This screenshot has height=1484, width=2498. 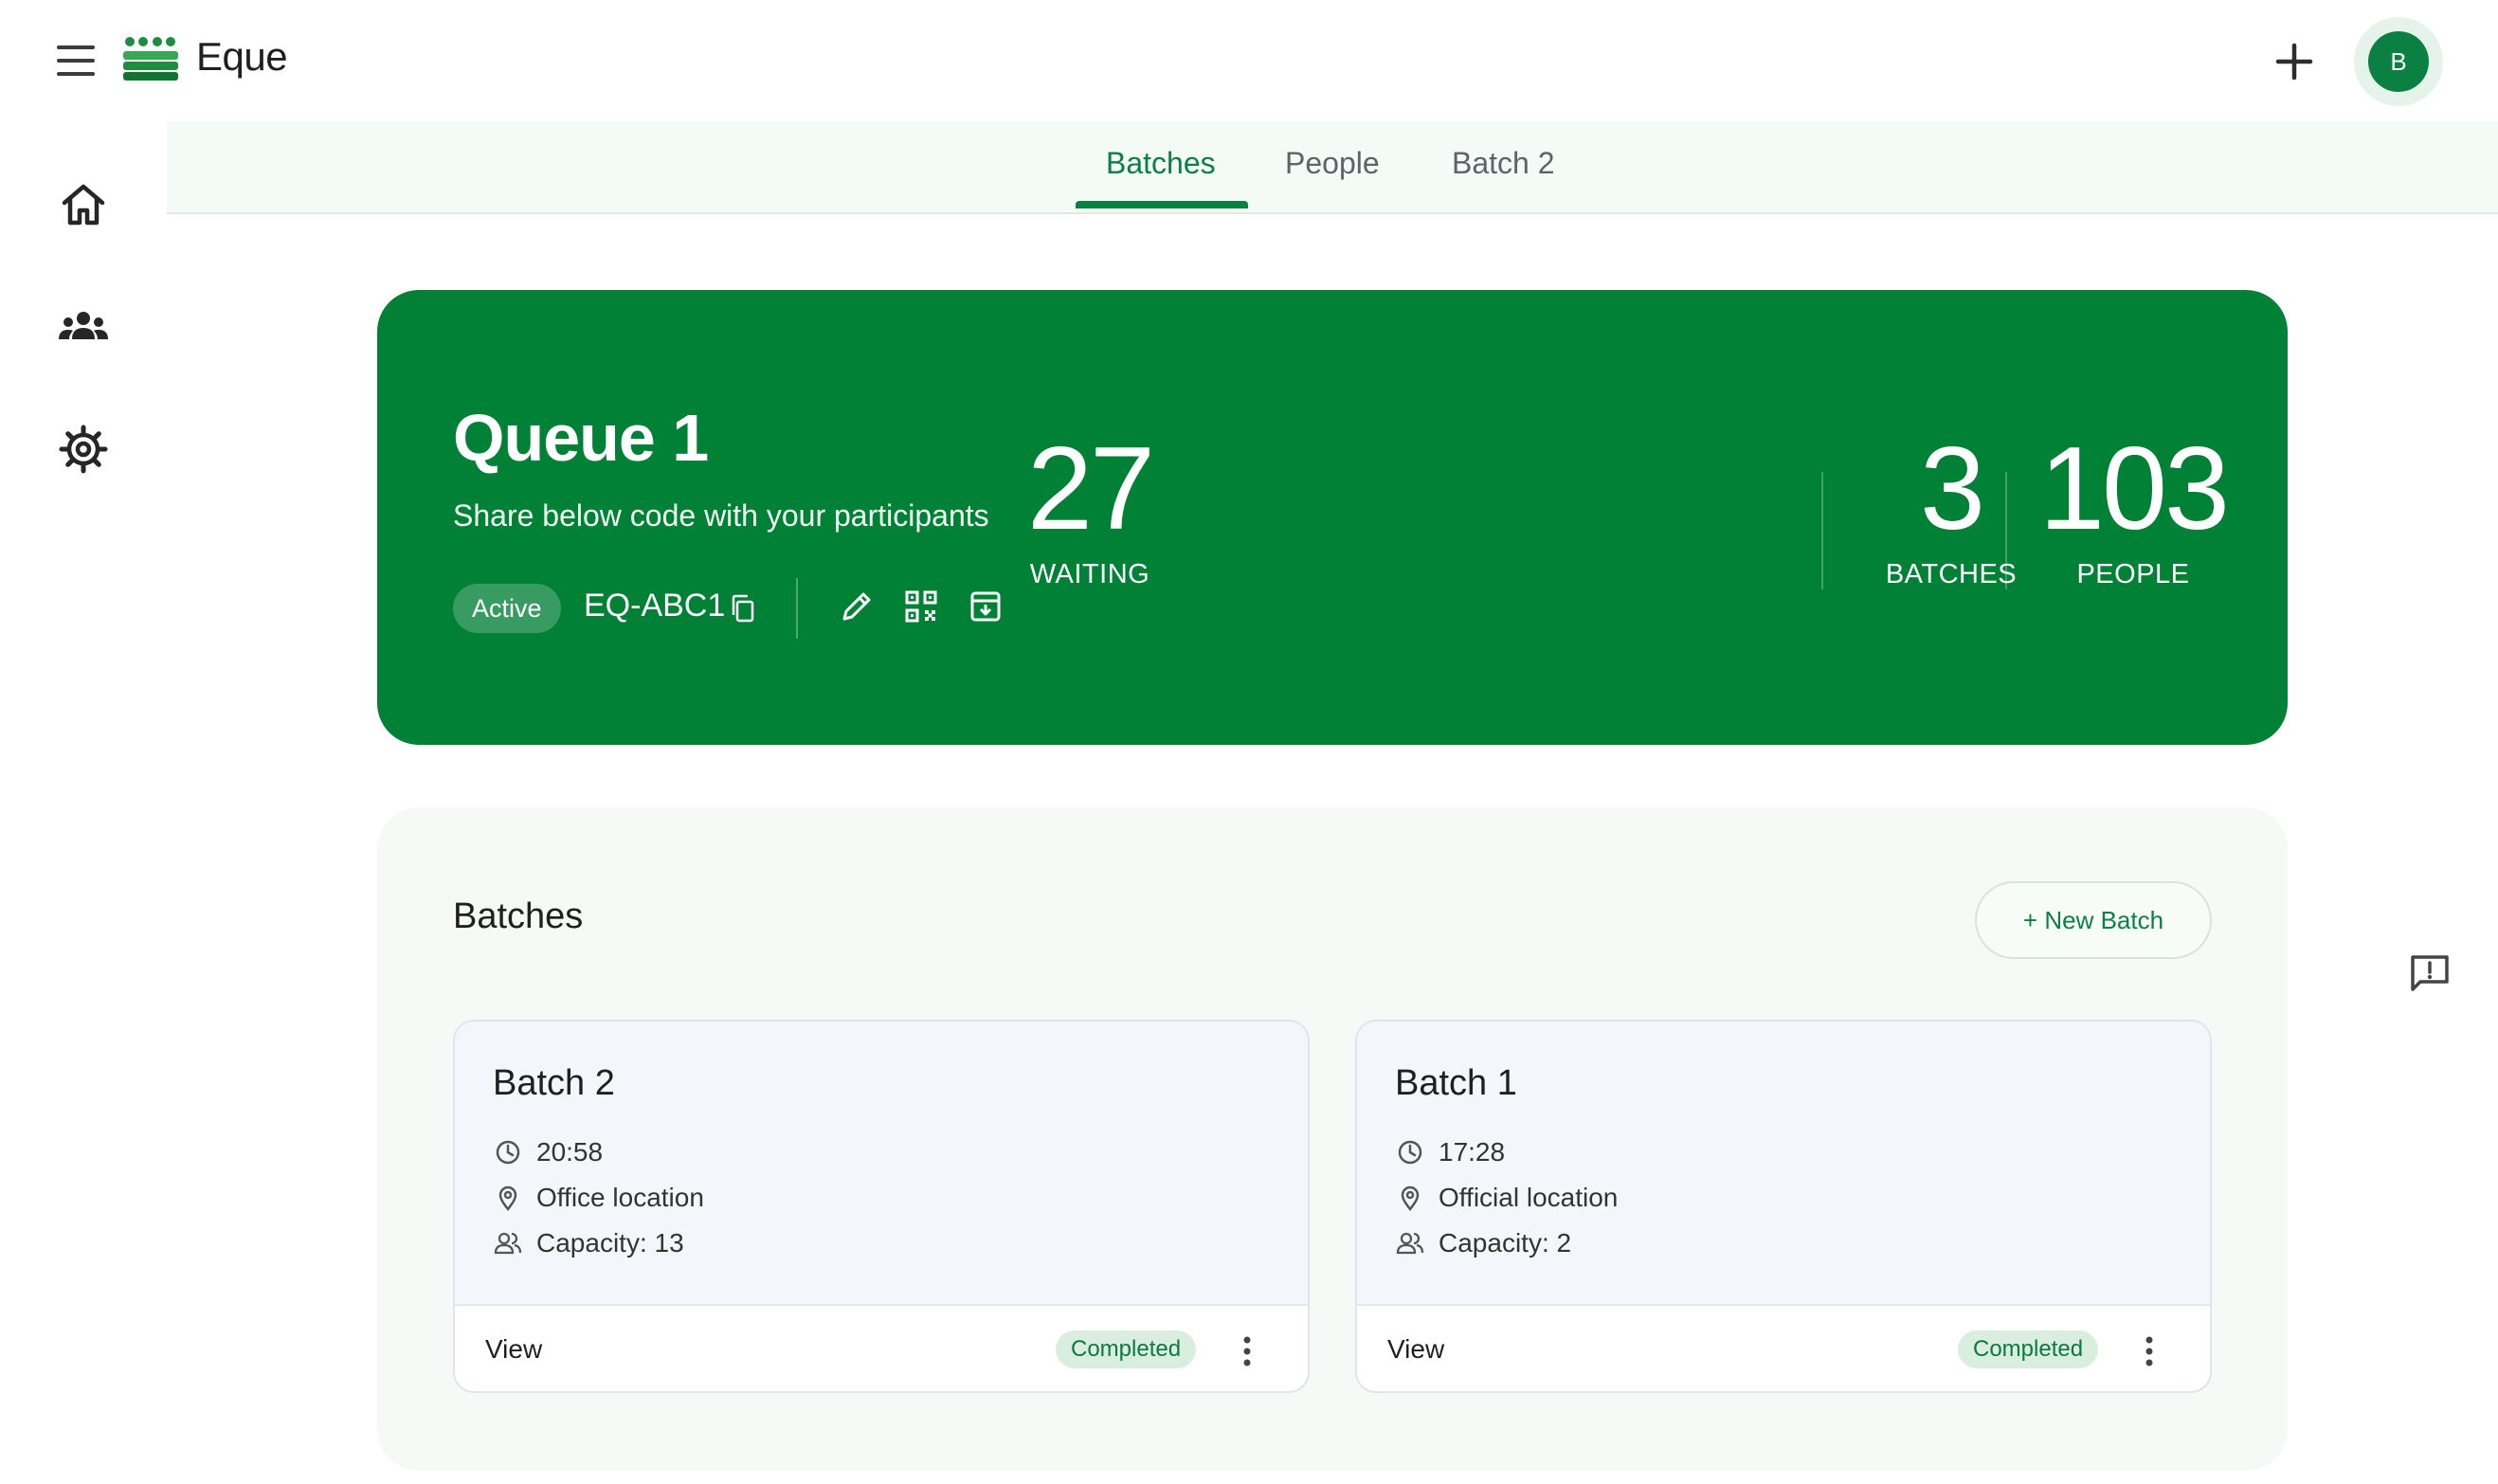 I want to click on tab-bar: Batches People Batch 2, so click(x=1332, y=167).